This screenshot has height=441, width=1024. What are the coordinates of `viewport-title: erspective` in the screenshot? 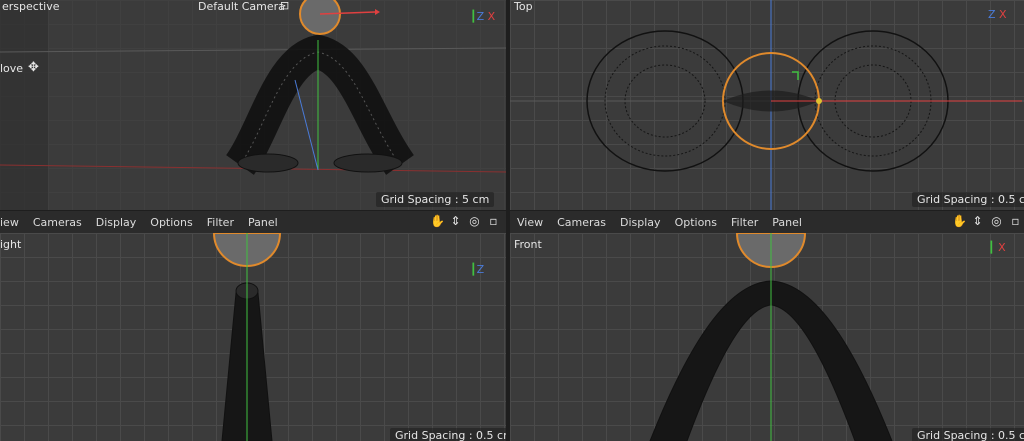 It's located at (31, 6).